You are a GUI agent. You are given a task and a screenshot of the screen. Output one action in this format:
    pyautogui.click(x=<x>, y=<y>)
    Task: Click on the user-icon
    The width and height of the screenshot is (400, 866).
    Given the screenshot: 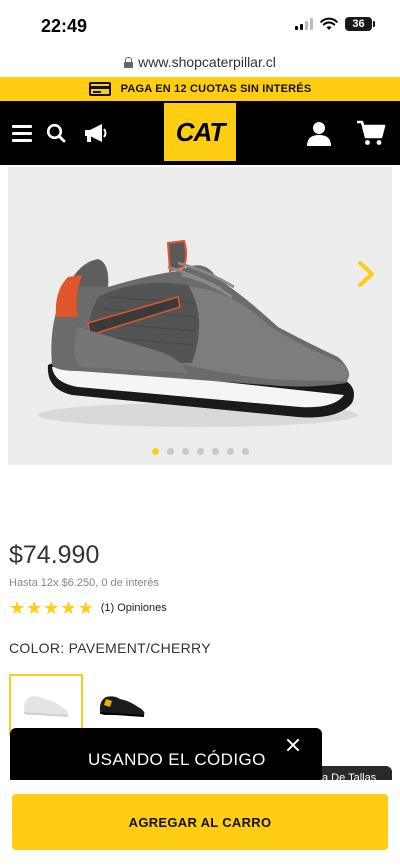 What is the action you would take?
    pyautogui.click(x=319, y=133)
    